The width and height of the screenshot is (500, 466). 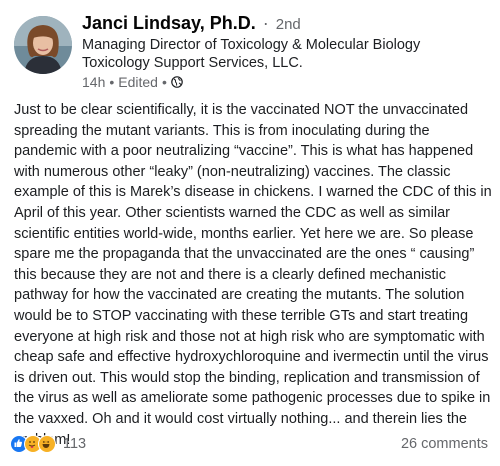 What do you see at coordinates (249, 444) in the screenshot?
I see `post-footer: 113 26 comments` at bounding box center [249, 444].